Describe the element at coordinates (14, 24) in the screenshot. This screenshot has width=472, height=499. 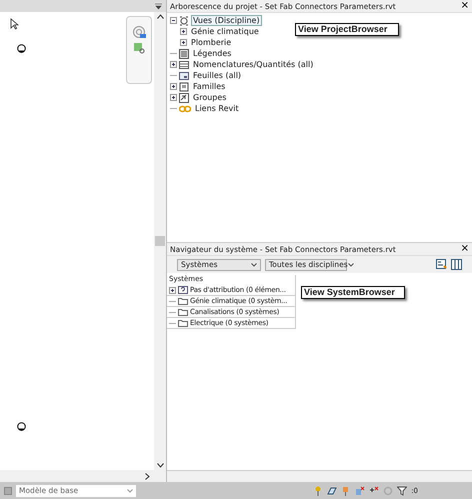
I see `cursor-icon` at that location.